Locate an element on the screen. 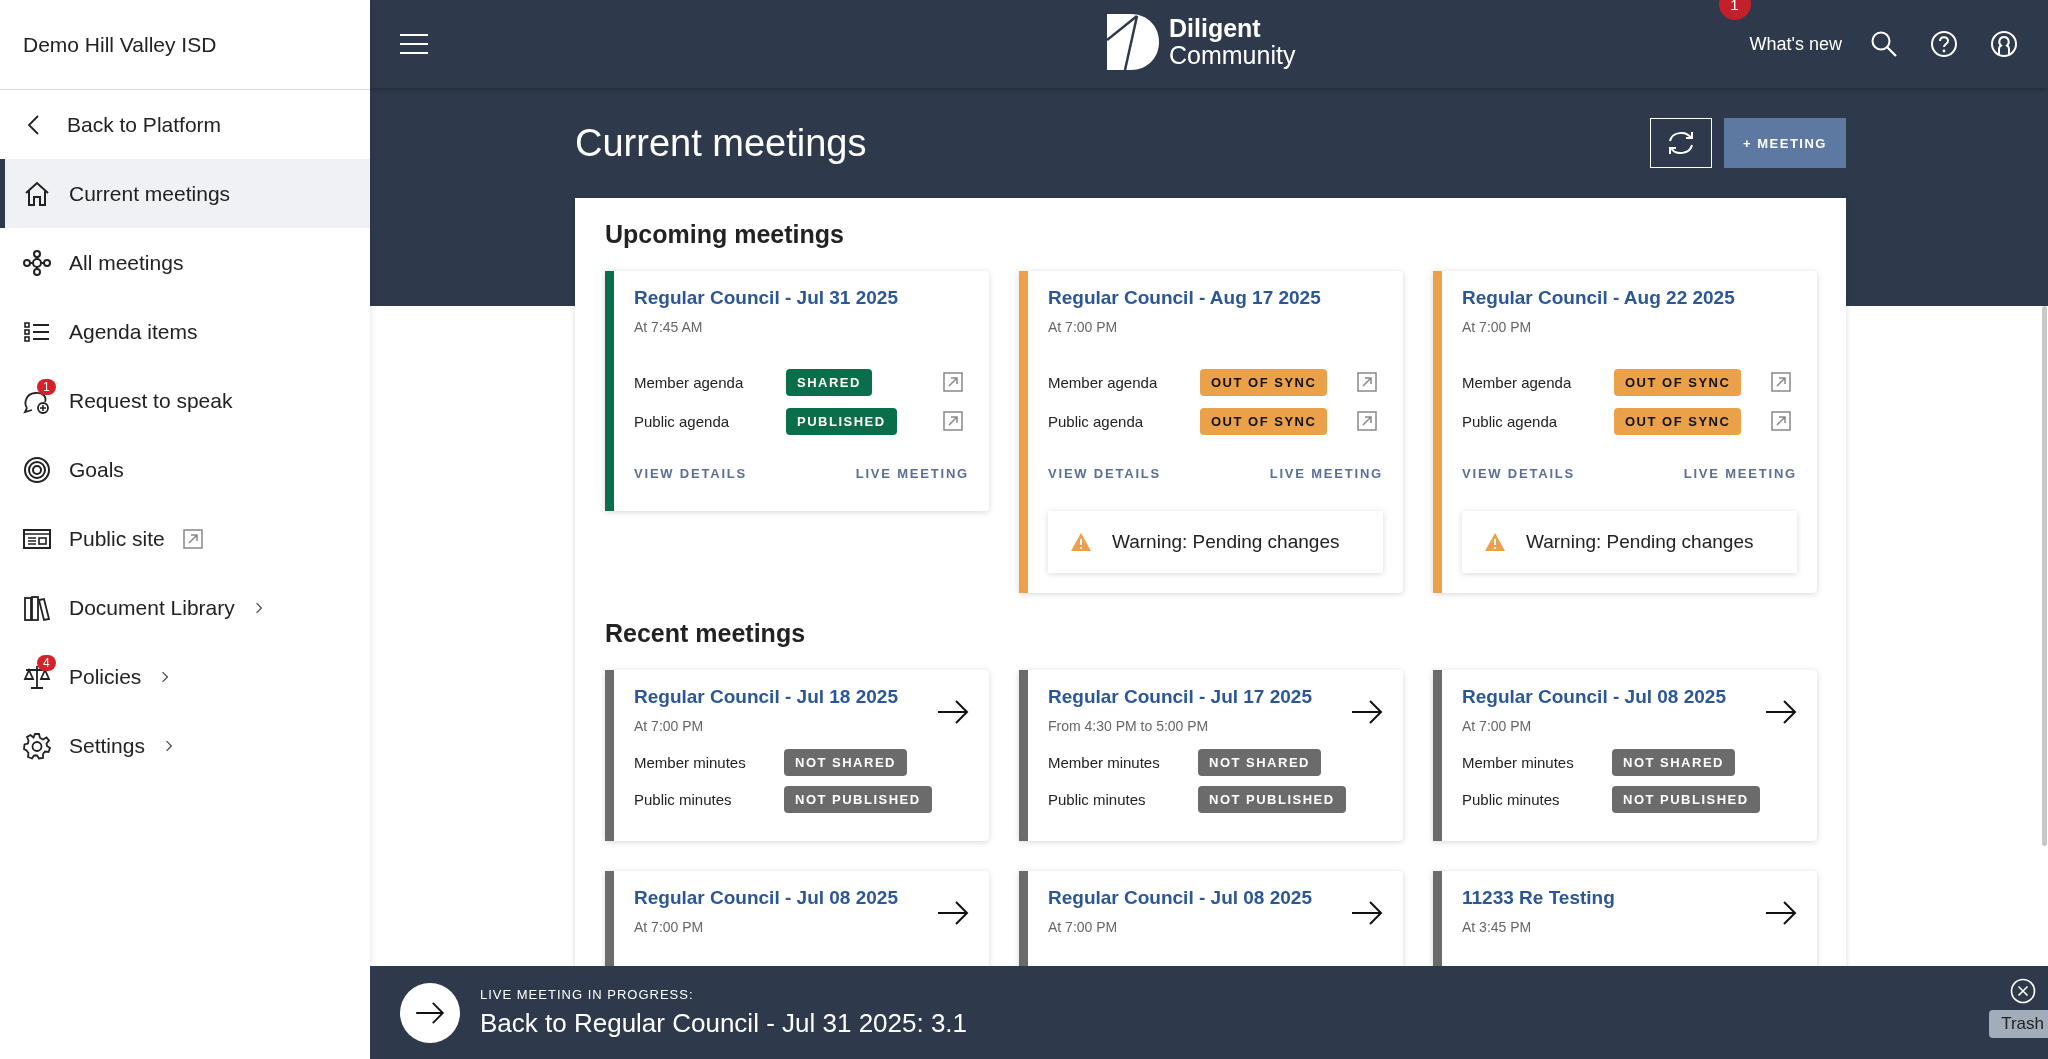 The height and width of the screenshot is (1059, 2048). back-link: Back to Platform is located at coordinates (185, 124).